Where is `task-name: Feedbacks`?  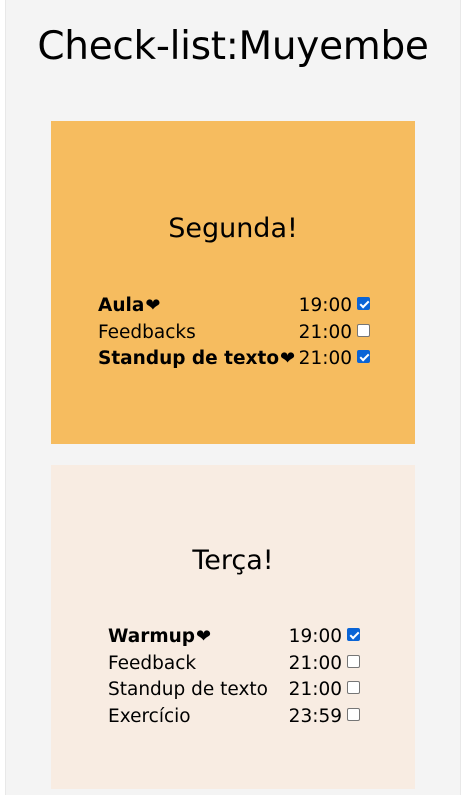 task-name: Feedbacks is located at coordinates (147, 333).